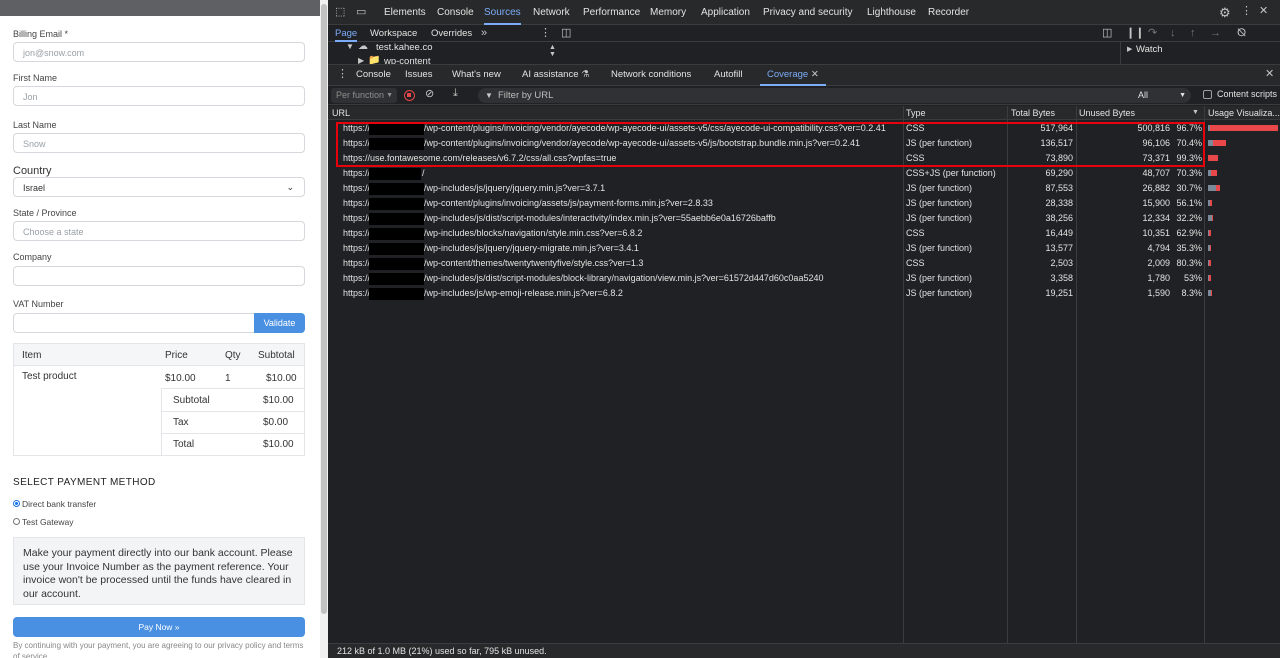 The image size is (1280, 658). What do you see at coordinates (159, 96) in the screenshot?
I see `first-name-input: Jon` at bounding box center [159, 96].